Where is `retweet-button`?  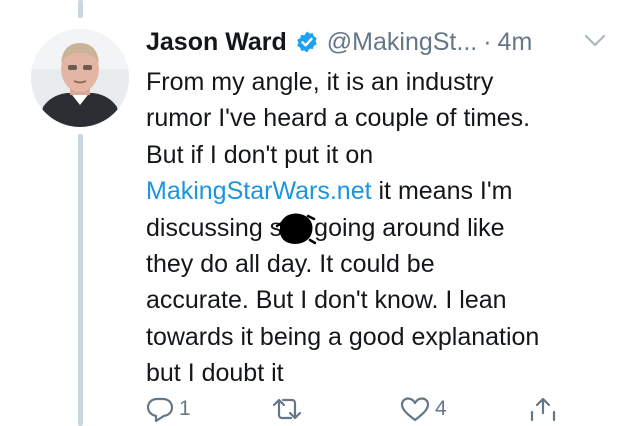 retweet-button is located at coordinates (289, 409).